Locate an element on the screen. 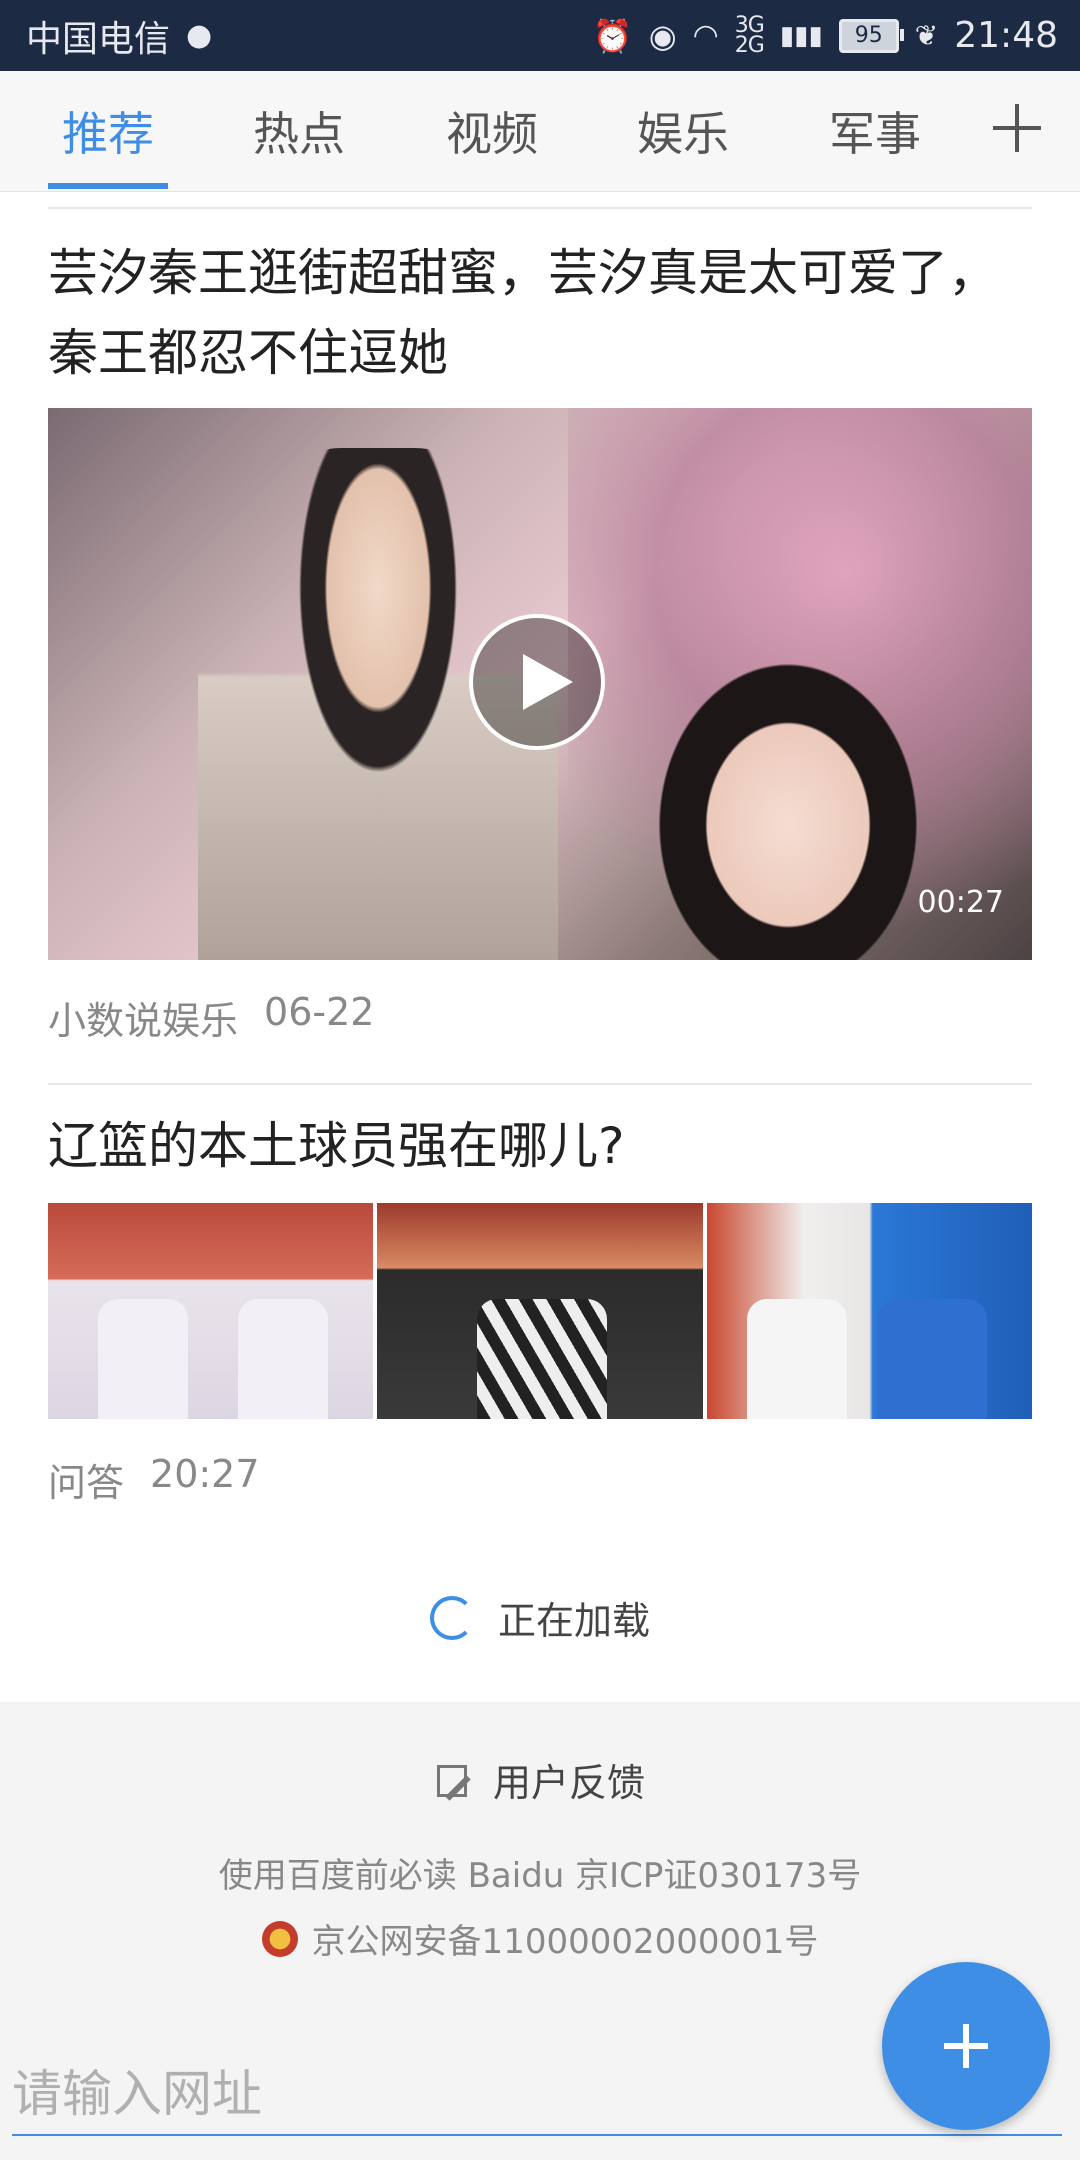 The height and width of the screenshot is (2160, 1080). police-registration-text: 京公网安备11000002000001号 is located at coordinates (565, 1942).